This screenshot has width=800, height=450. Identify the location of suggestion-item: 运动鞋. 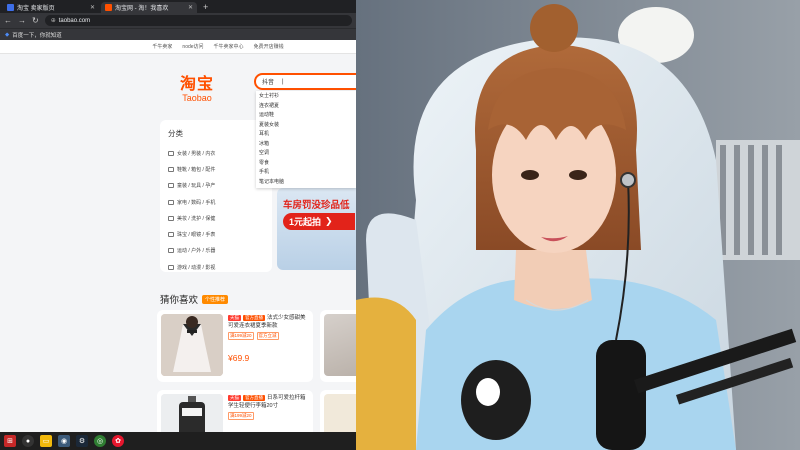
(306, 116).